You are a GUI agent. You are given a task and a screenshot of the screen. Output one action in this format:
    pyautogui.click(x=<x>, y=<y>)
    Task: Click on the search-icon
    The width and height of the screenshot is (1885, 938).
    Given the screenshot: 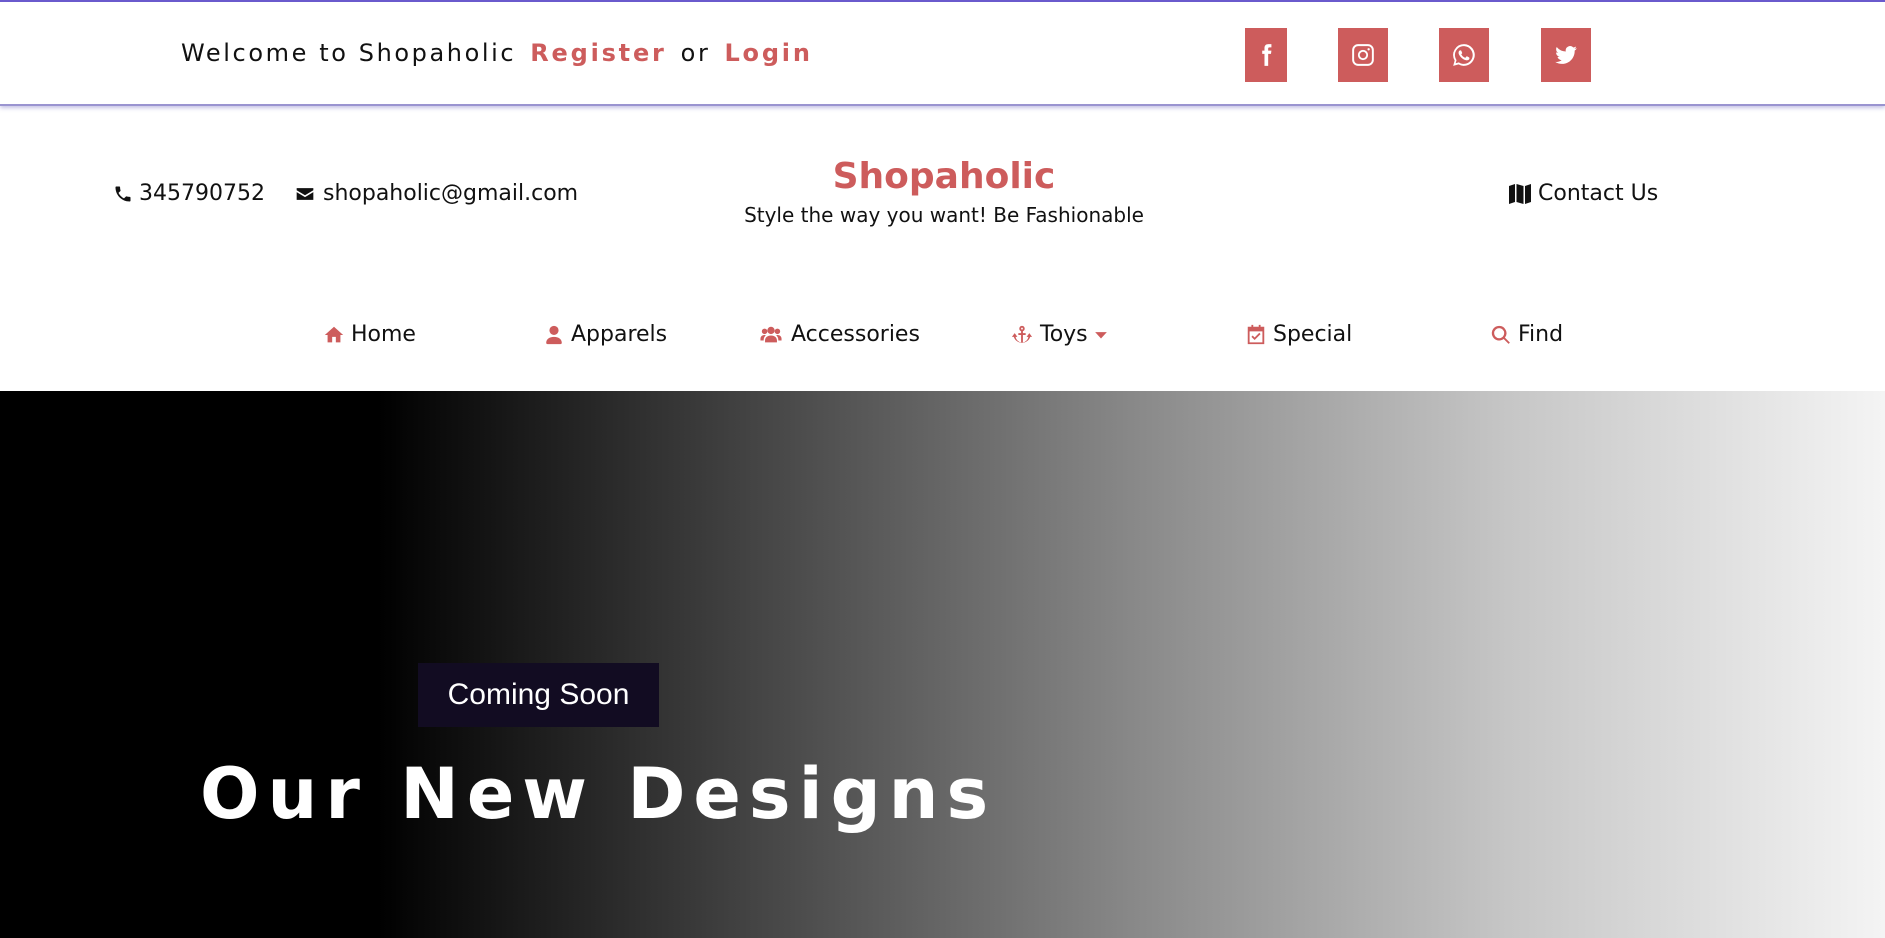 What is the action you would take?
    pyautogui.click(x=1500, y=334)
    